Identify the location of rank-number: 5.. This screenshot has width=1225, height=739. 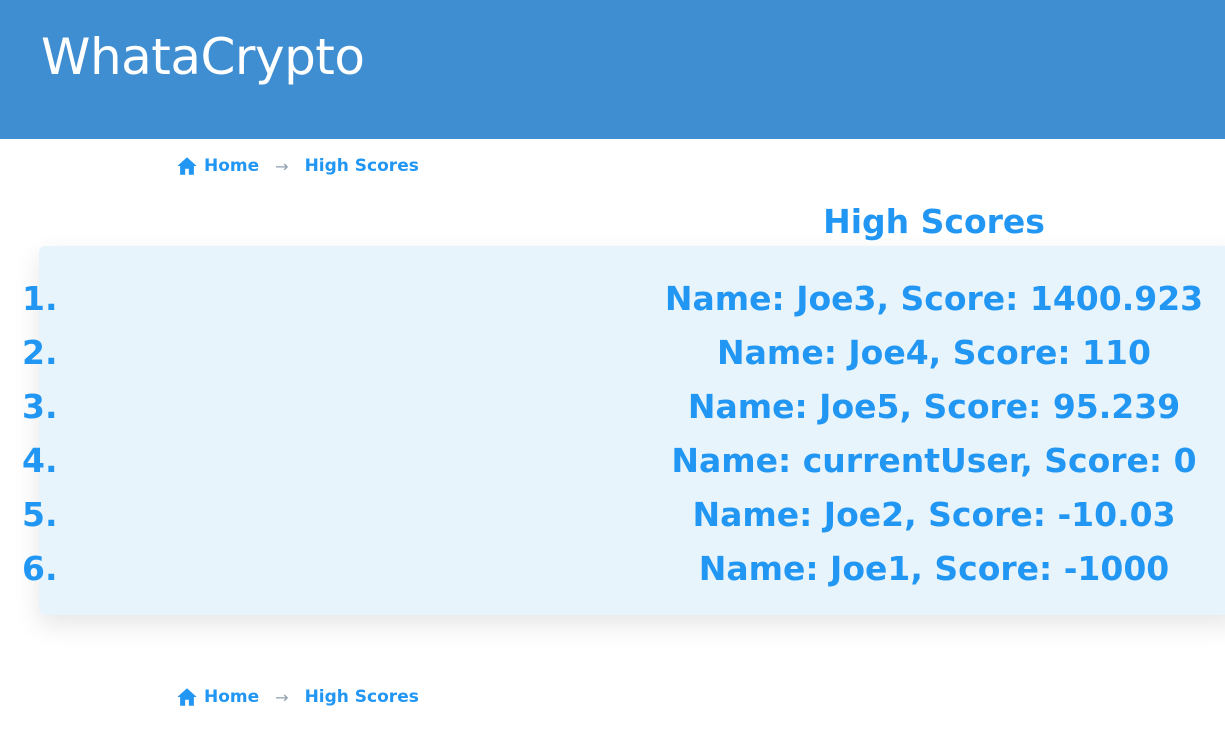
(40, 514).